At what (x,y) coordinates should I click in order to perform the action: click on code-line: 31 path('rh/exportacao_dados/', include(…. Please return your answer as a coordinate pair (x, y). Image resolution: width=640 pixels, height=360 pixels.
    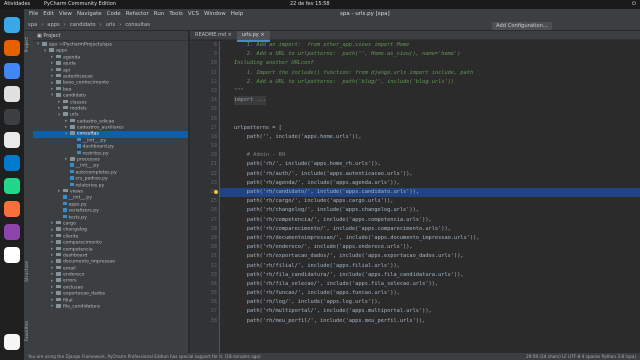
    Looking at the image, I should click on (425, 256).